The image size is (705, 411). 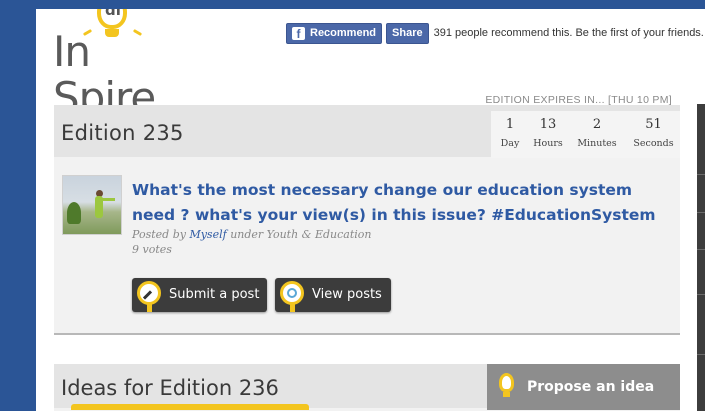 What do you see at coordinates (159, 234) in the screenshot?
I see `posted-by-prefix: Posted by` at bounding box center [159, 234].